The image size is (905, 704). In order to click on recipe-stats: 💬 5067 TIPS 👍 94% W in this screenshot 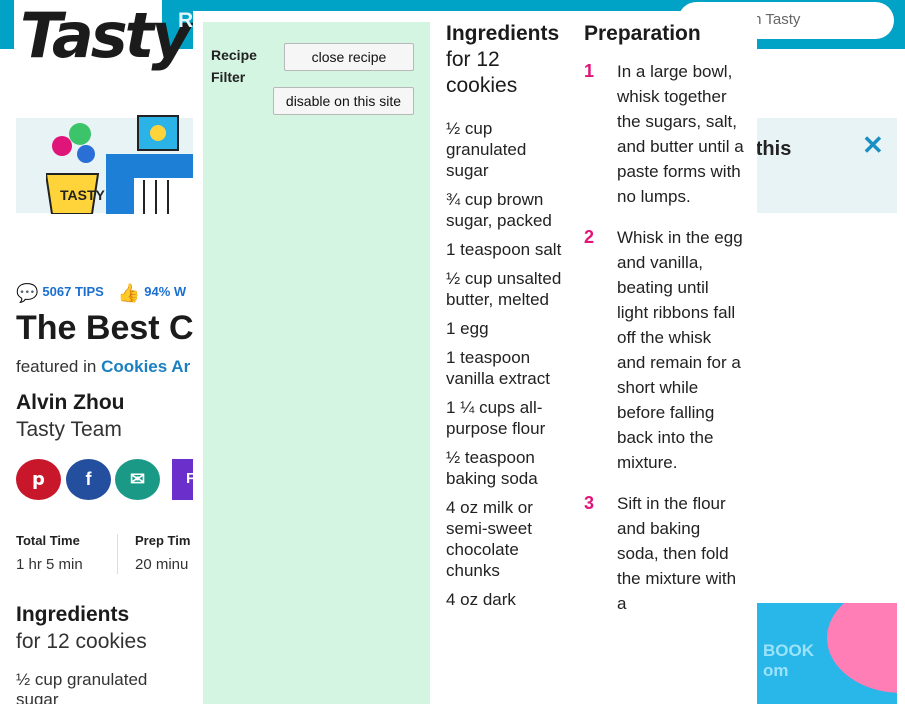, I will do `click(101, 293)`.